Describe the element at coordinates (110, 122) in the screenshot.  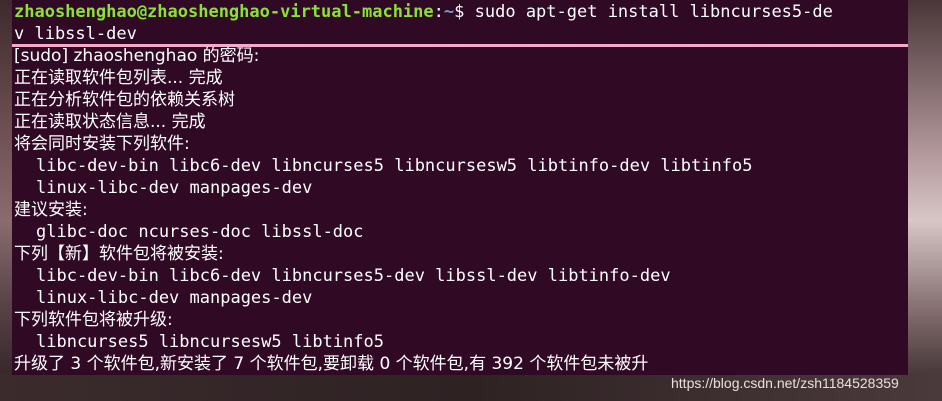
I see `output-line: 正在读取状态信息... 完成` at that location.